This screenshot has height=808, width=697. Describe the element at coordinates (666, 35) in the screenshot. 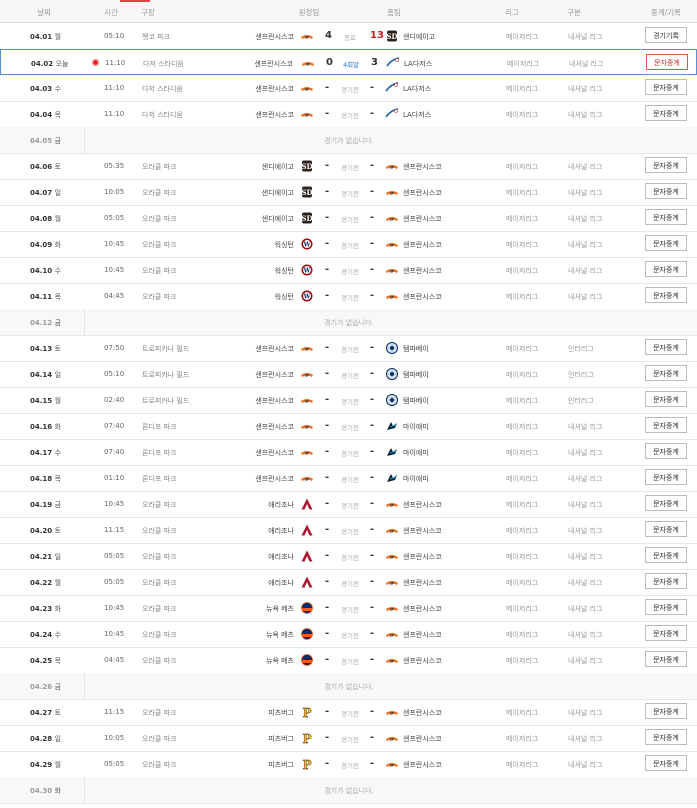

I see `game-record-button: 경기기록` at that location.